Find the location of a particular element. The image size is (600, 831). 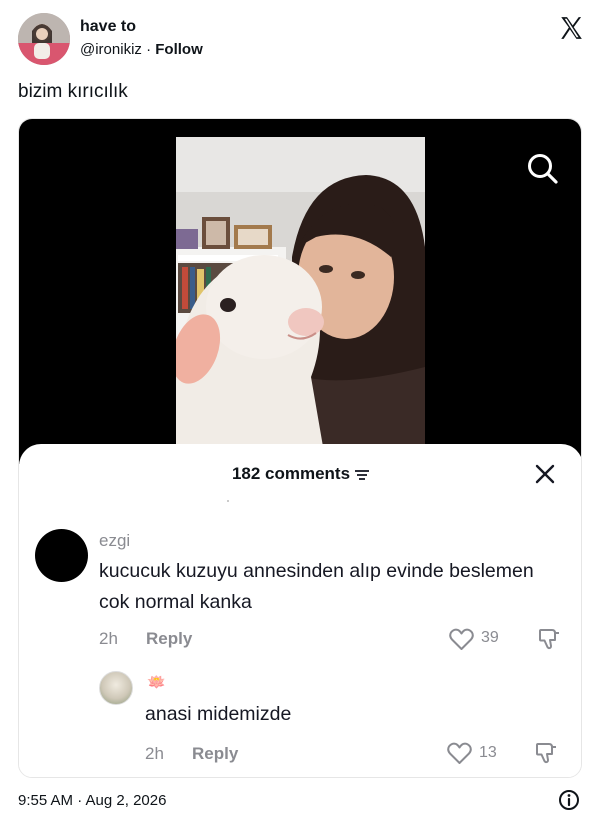

comment-avatar is located at coordinates (61, 555).